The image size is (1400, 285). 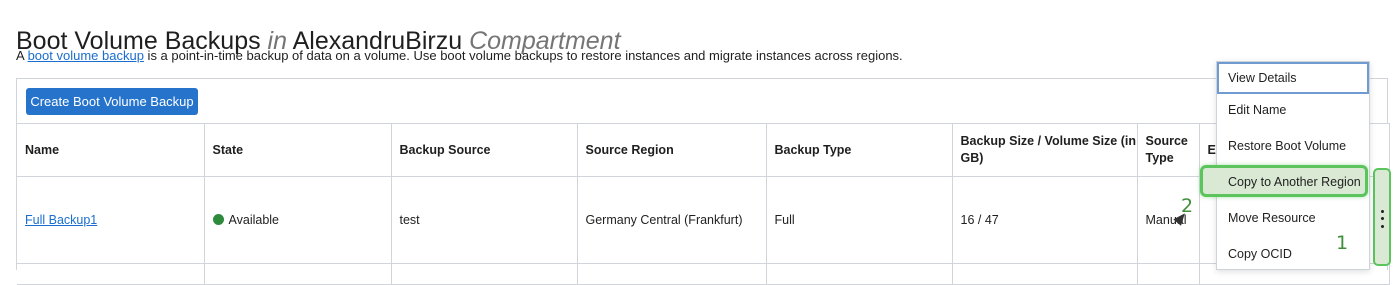 What do you see at coordinates (297, 150) in the screenshot?
I see `column-header-state: State` at bounding box center [297, 150].